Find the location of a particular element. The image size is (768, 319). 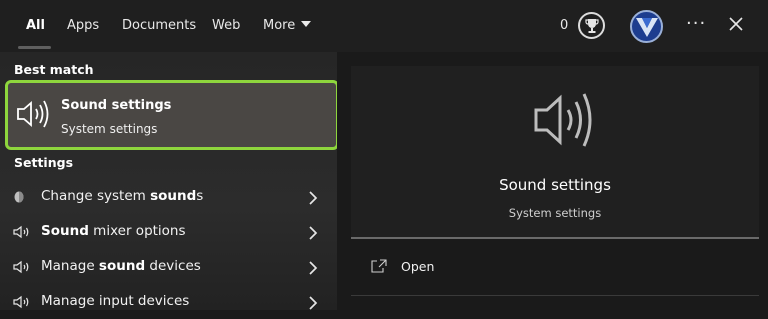

tab-documents: Documents is located at coordinates (159, 25).